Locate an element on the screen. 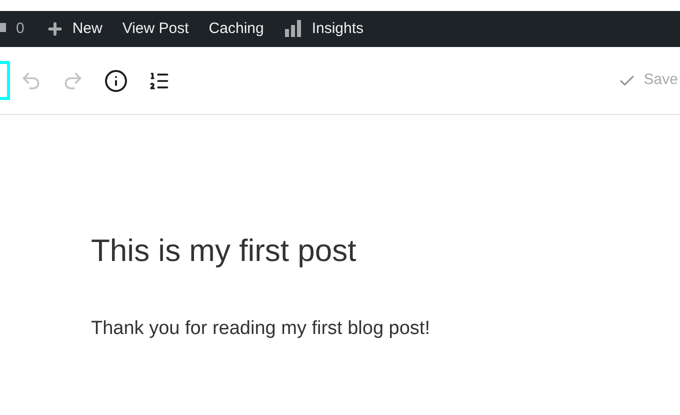 Image resolution: width=680 pixels, height=415 pixels. info-button is located at coordinates (117, 81).